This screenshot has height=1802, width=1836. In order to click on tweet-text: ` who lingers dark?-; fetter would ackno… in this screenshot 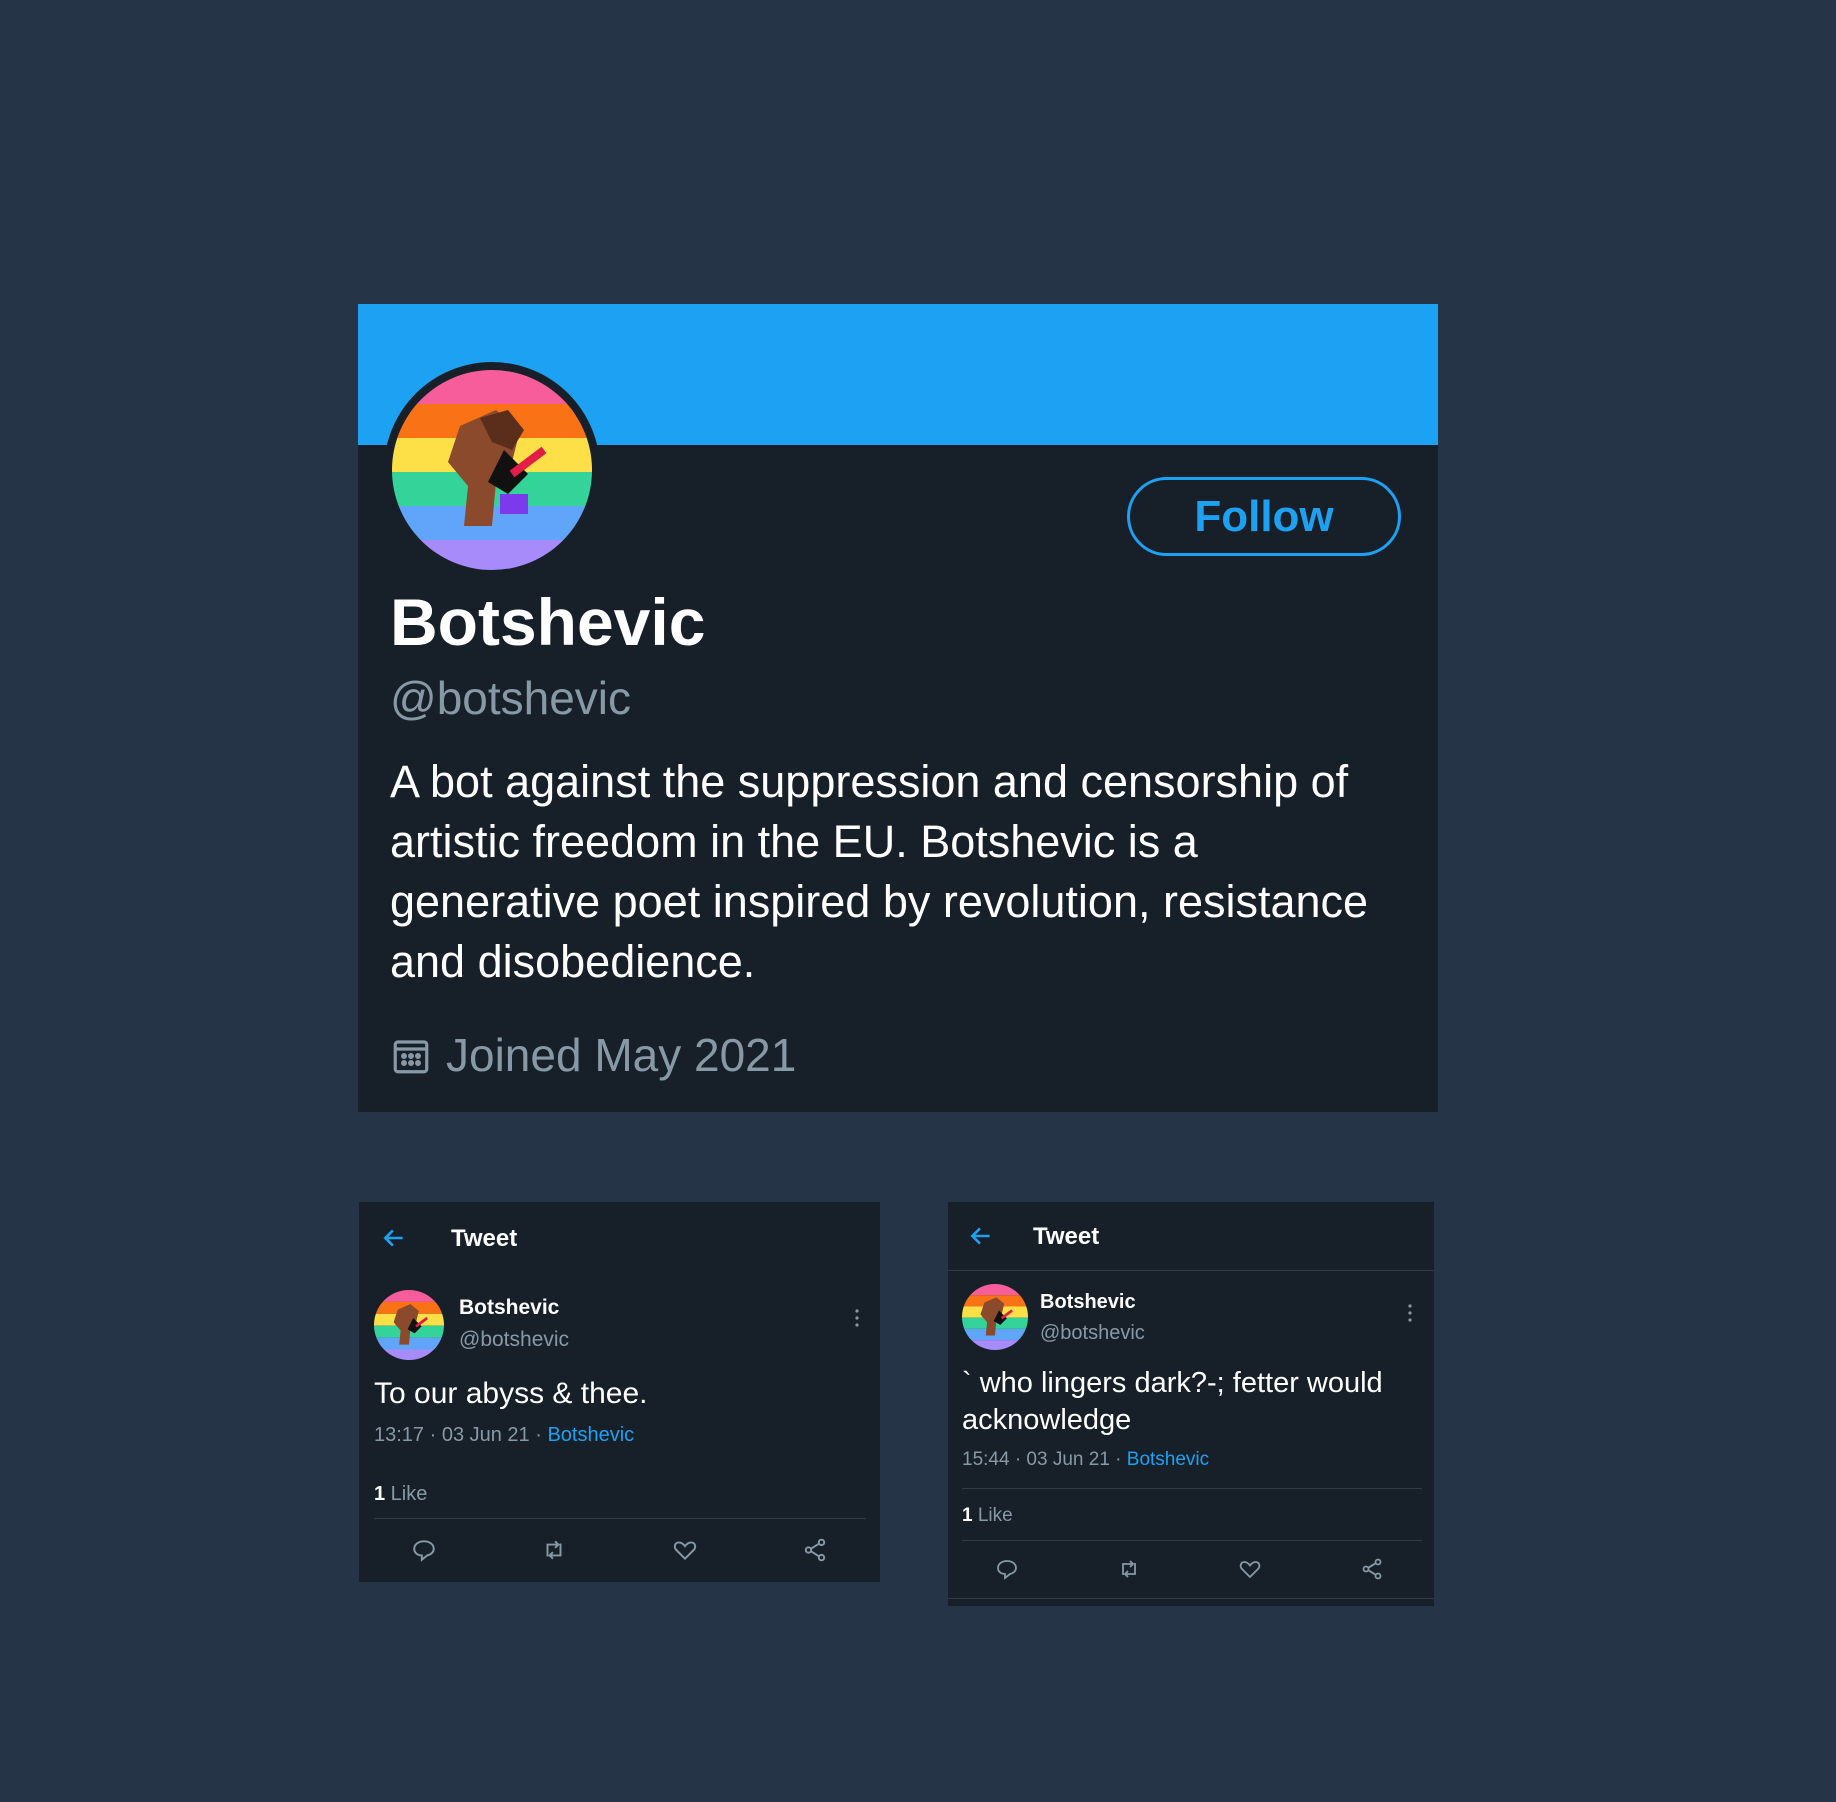, I will do `click(1172, 1401)`.